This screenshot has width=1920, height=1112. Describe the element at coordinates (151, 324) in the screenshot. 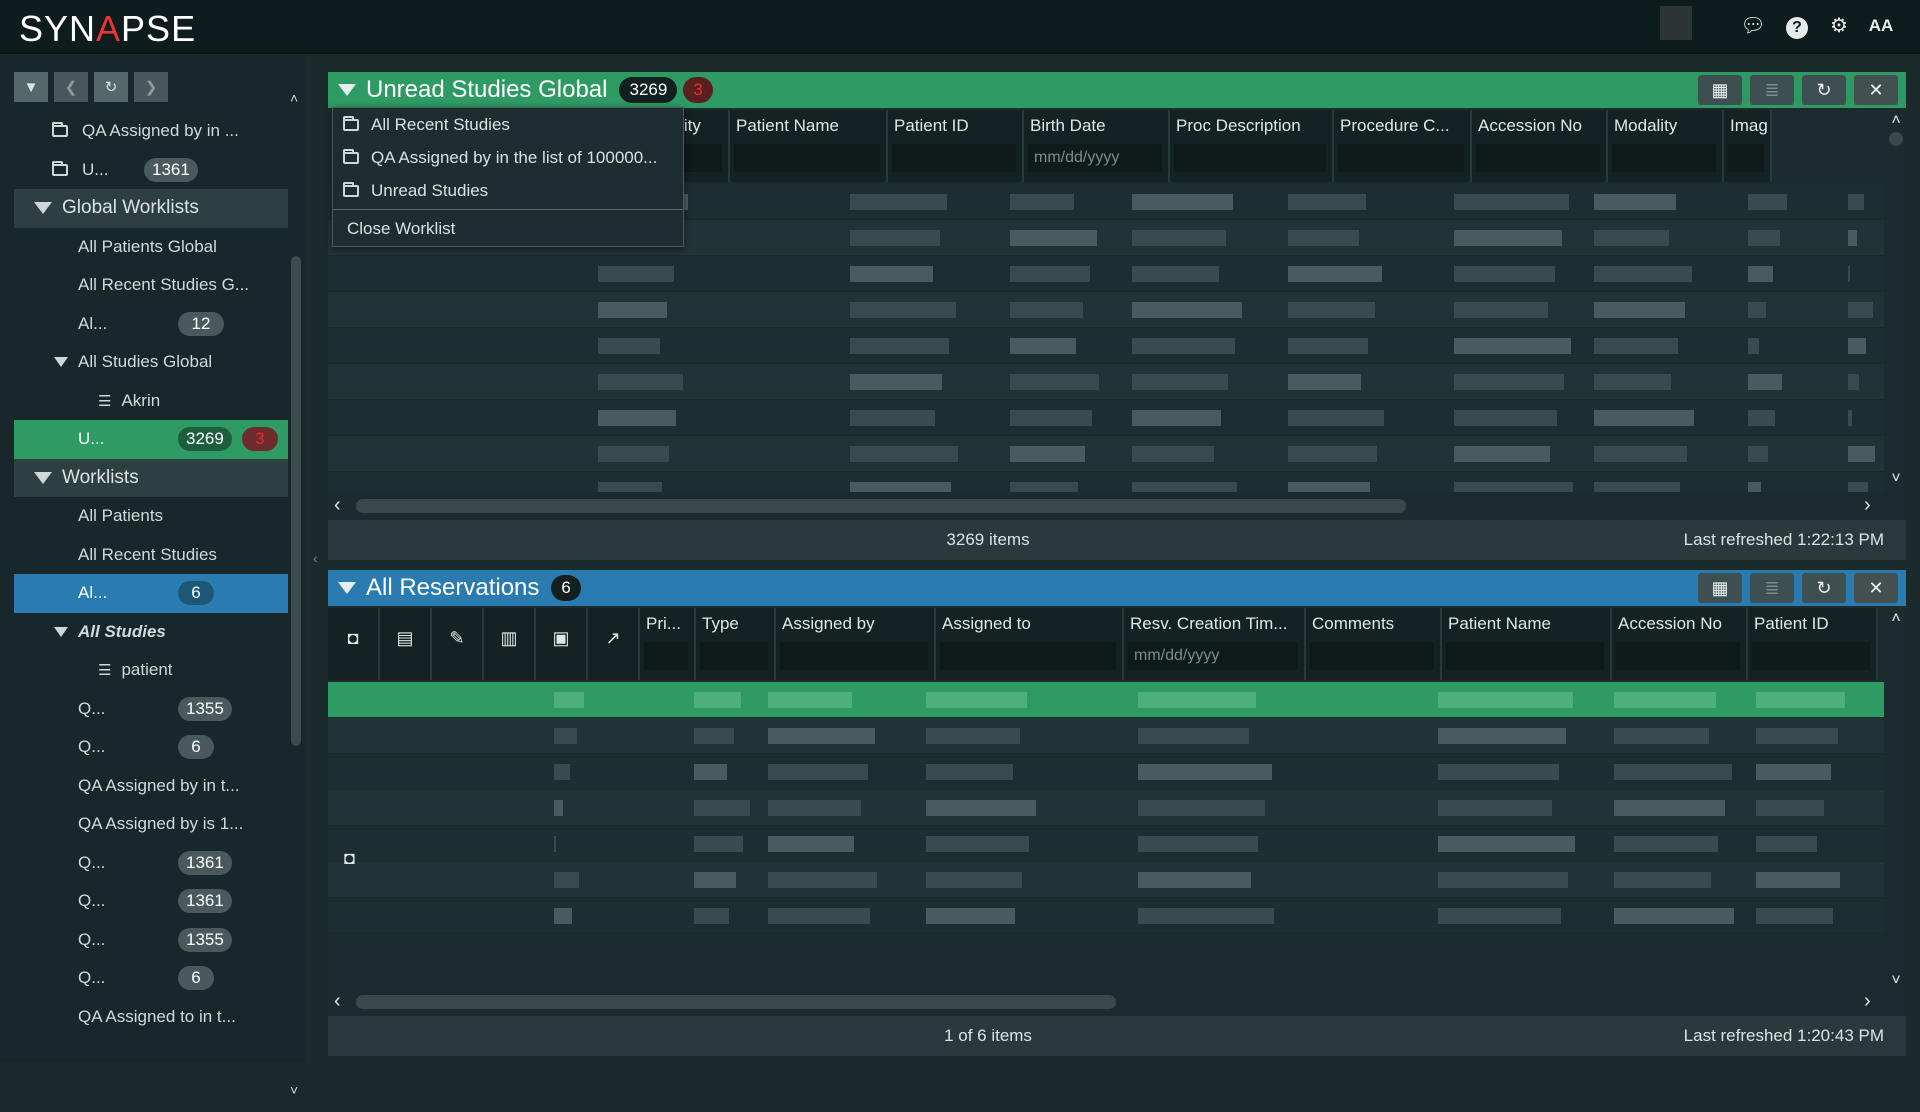

I see `sidebar-item: Al... 12` at that location.